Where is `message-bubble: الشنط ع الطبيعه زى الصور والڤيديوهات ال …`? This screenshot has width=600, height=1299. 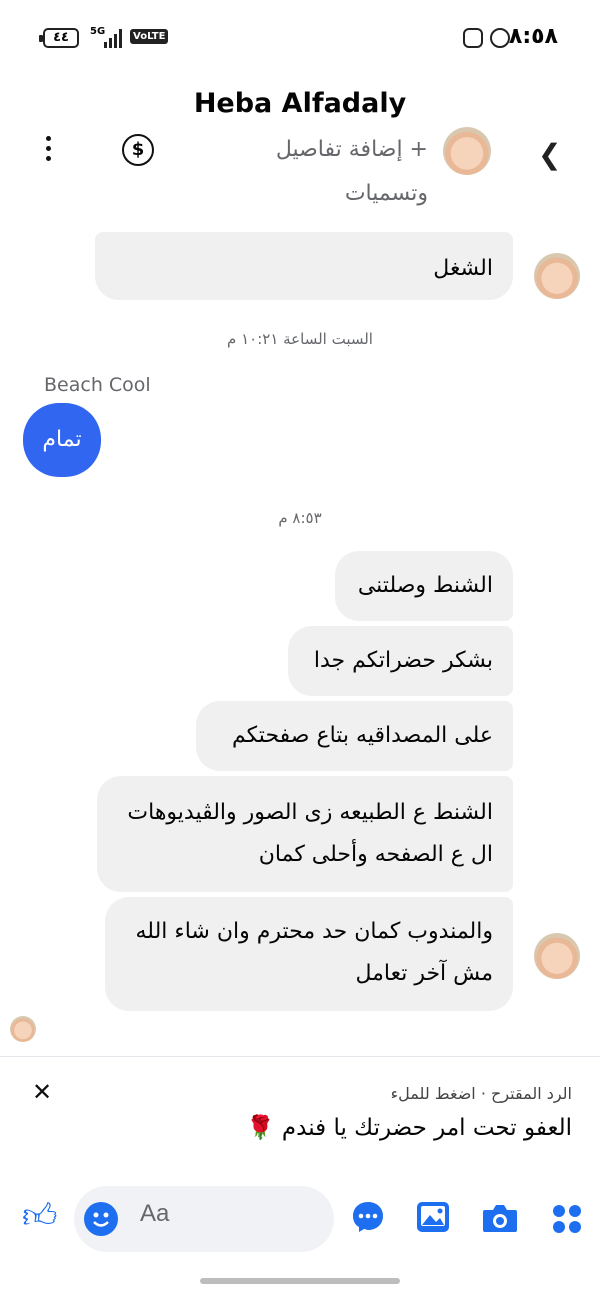 message-bubble: الشنط ع الطبيعه زى الصور والڤيديوهات ال … is located at coordinates (305, 834).